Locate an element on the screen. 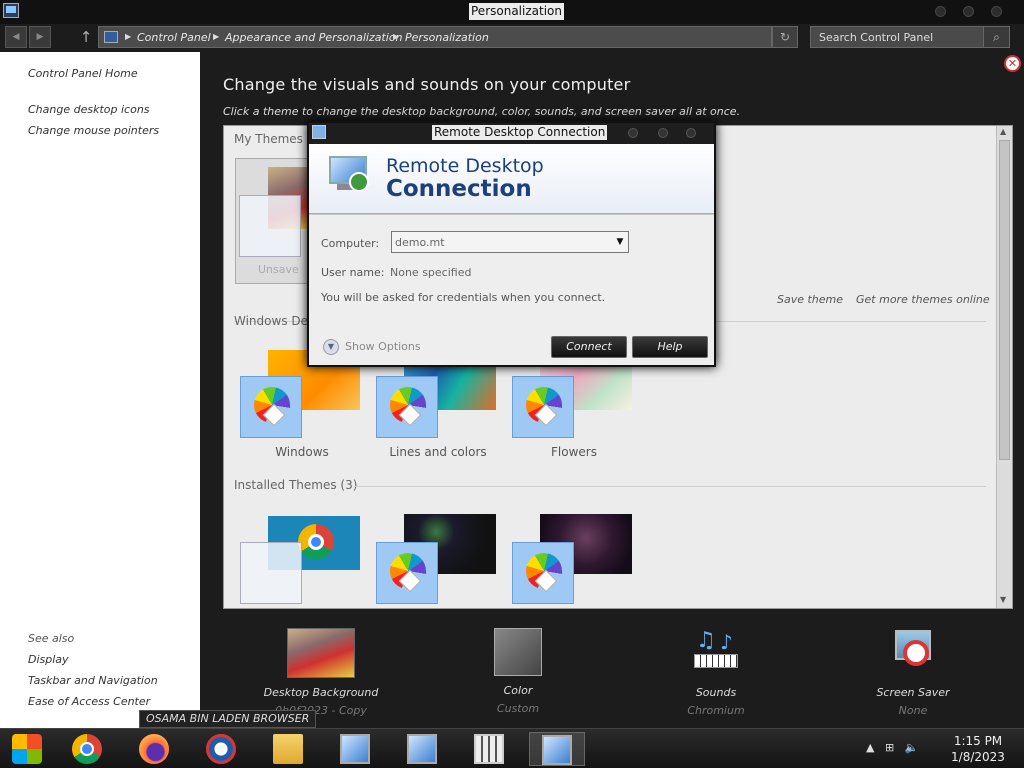  remote-desktop-active-taskbar-button is located at coordinates (557, 749).